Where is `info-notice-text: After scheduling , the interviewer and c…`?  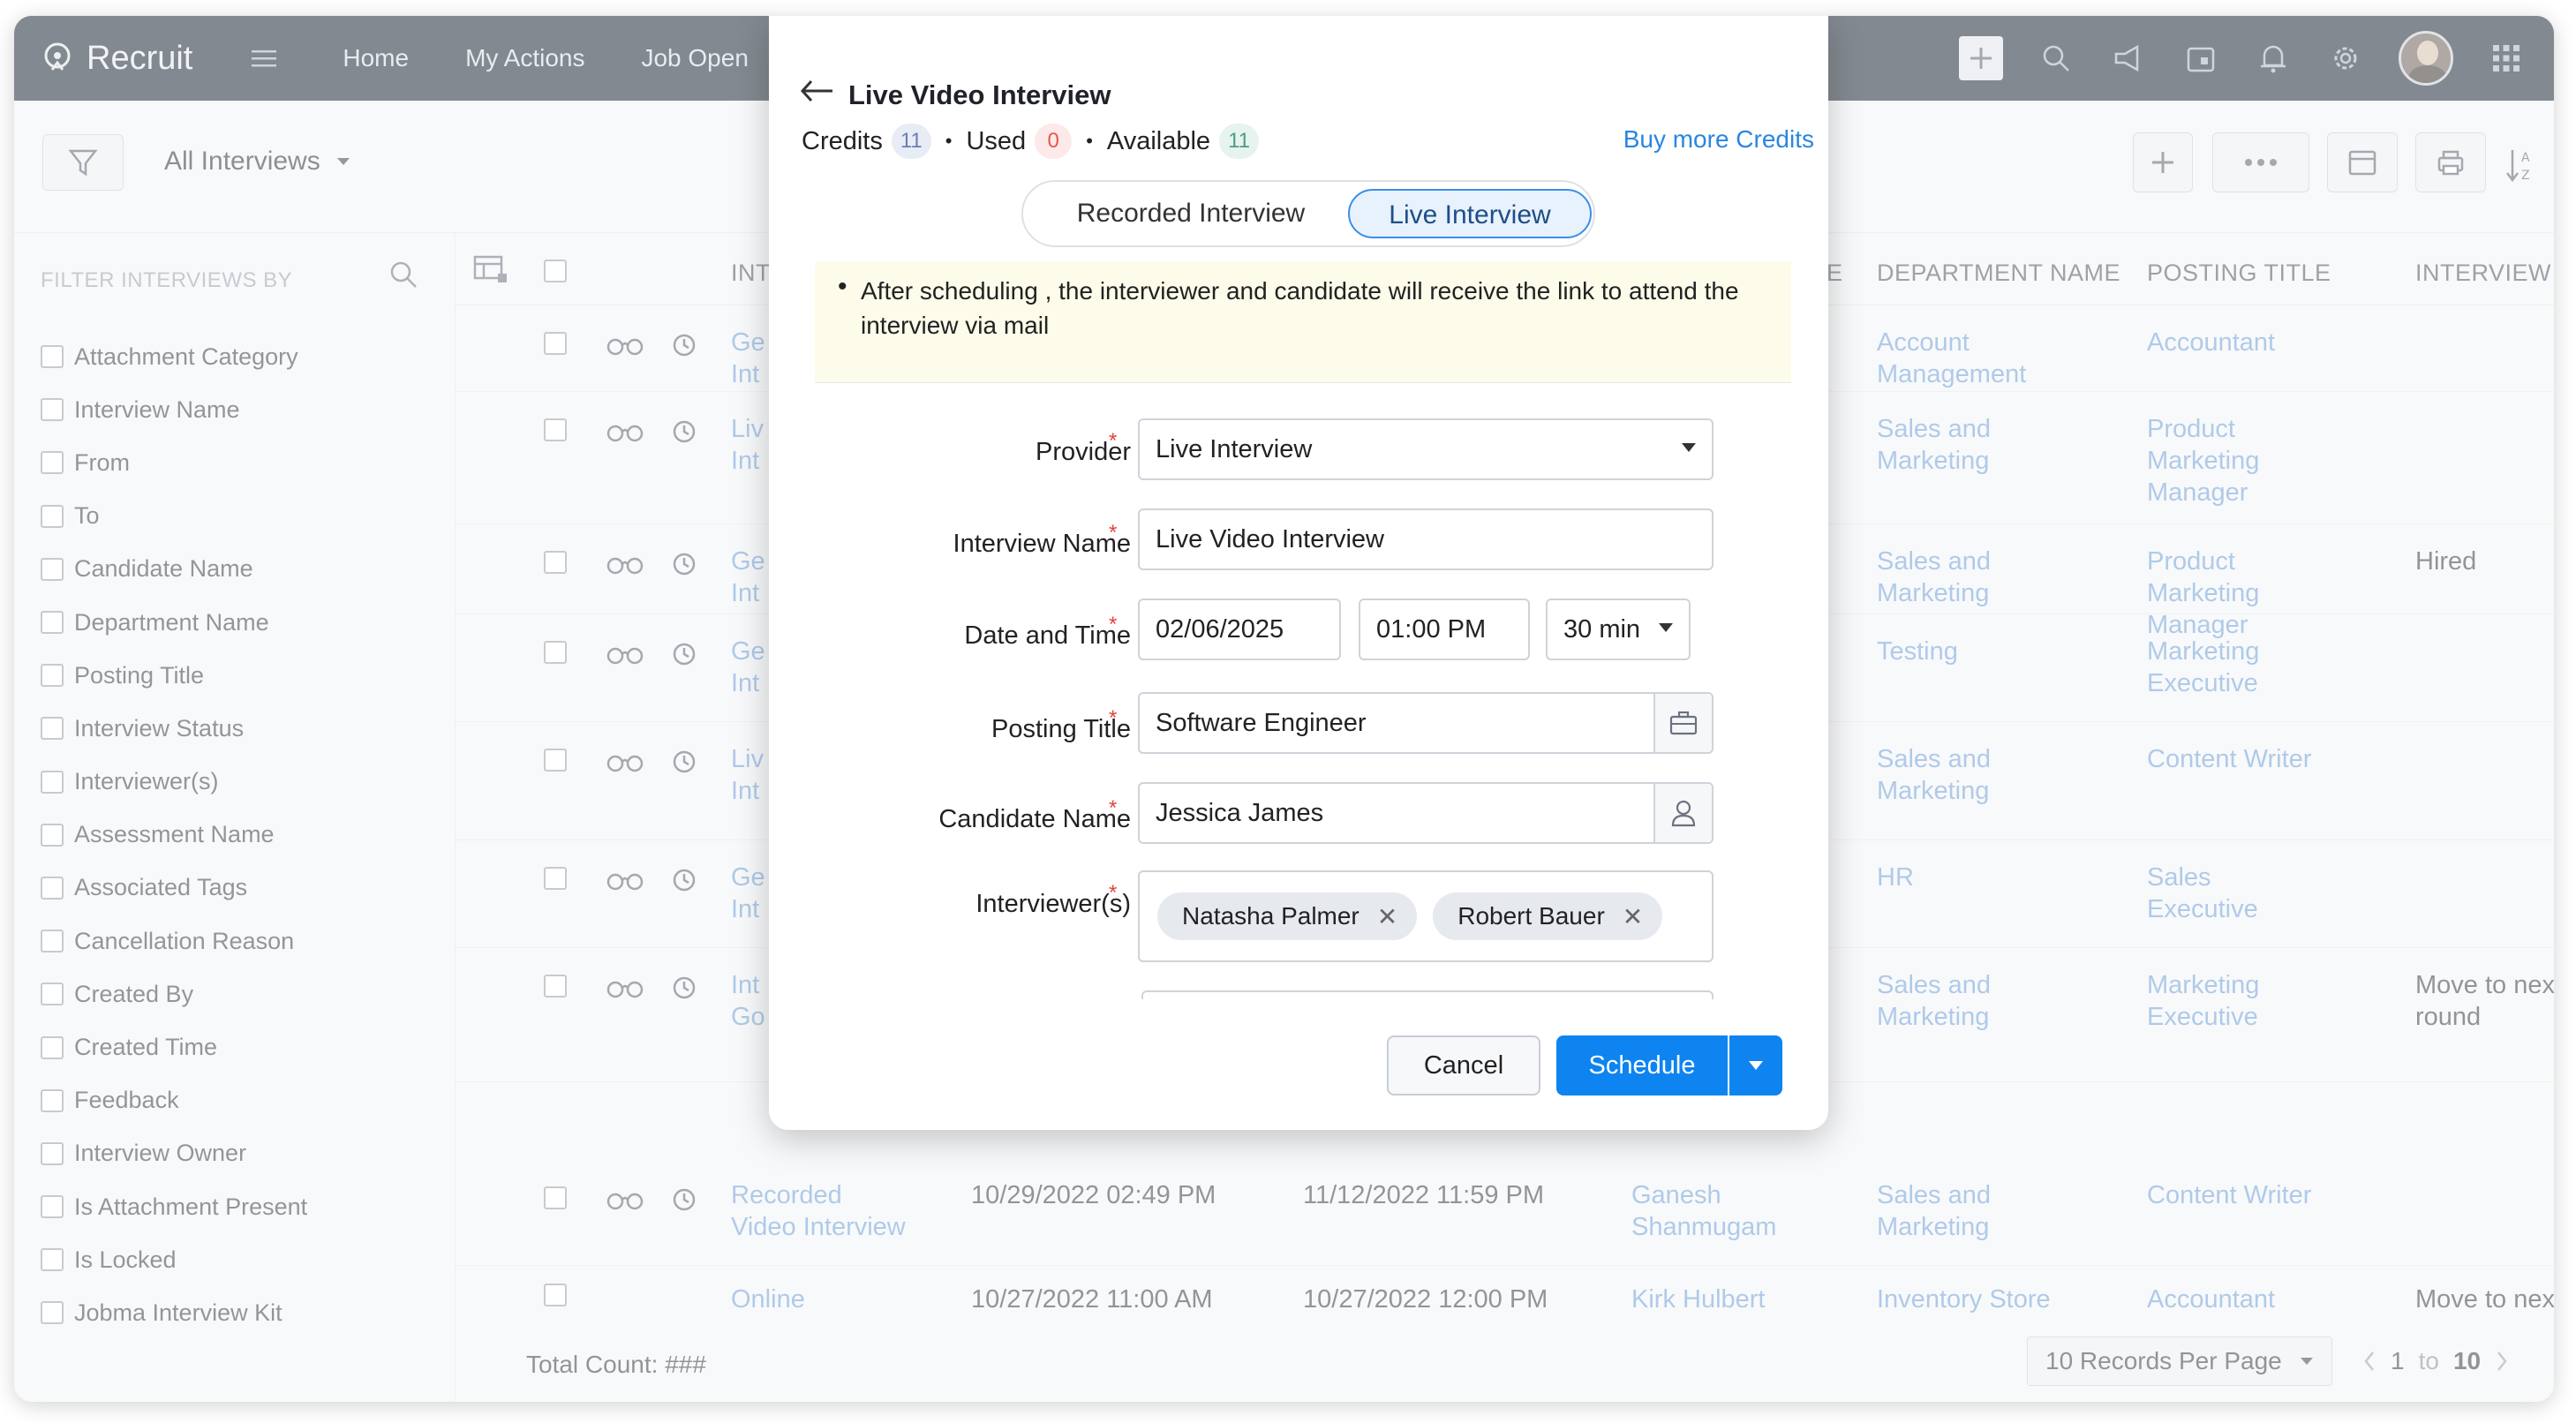 info-notice-text: After scheduling , the interviewer and c… is located at coordinates (1300, 308).